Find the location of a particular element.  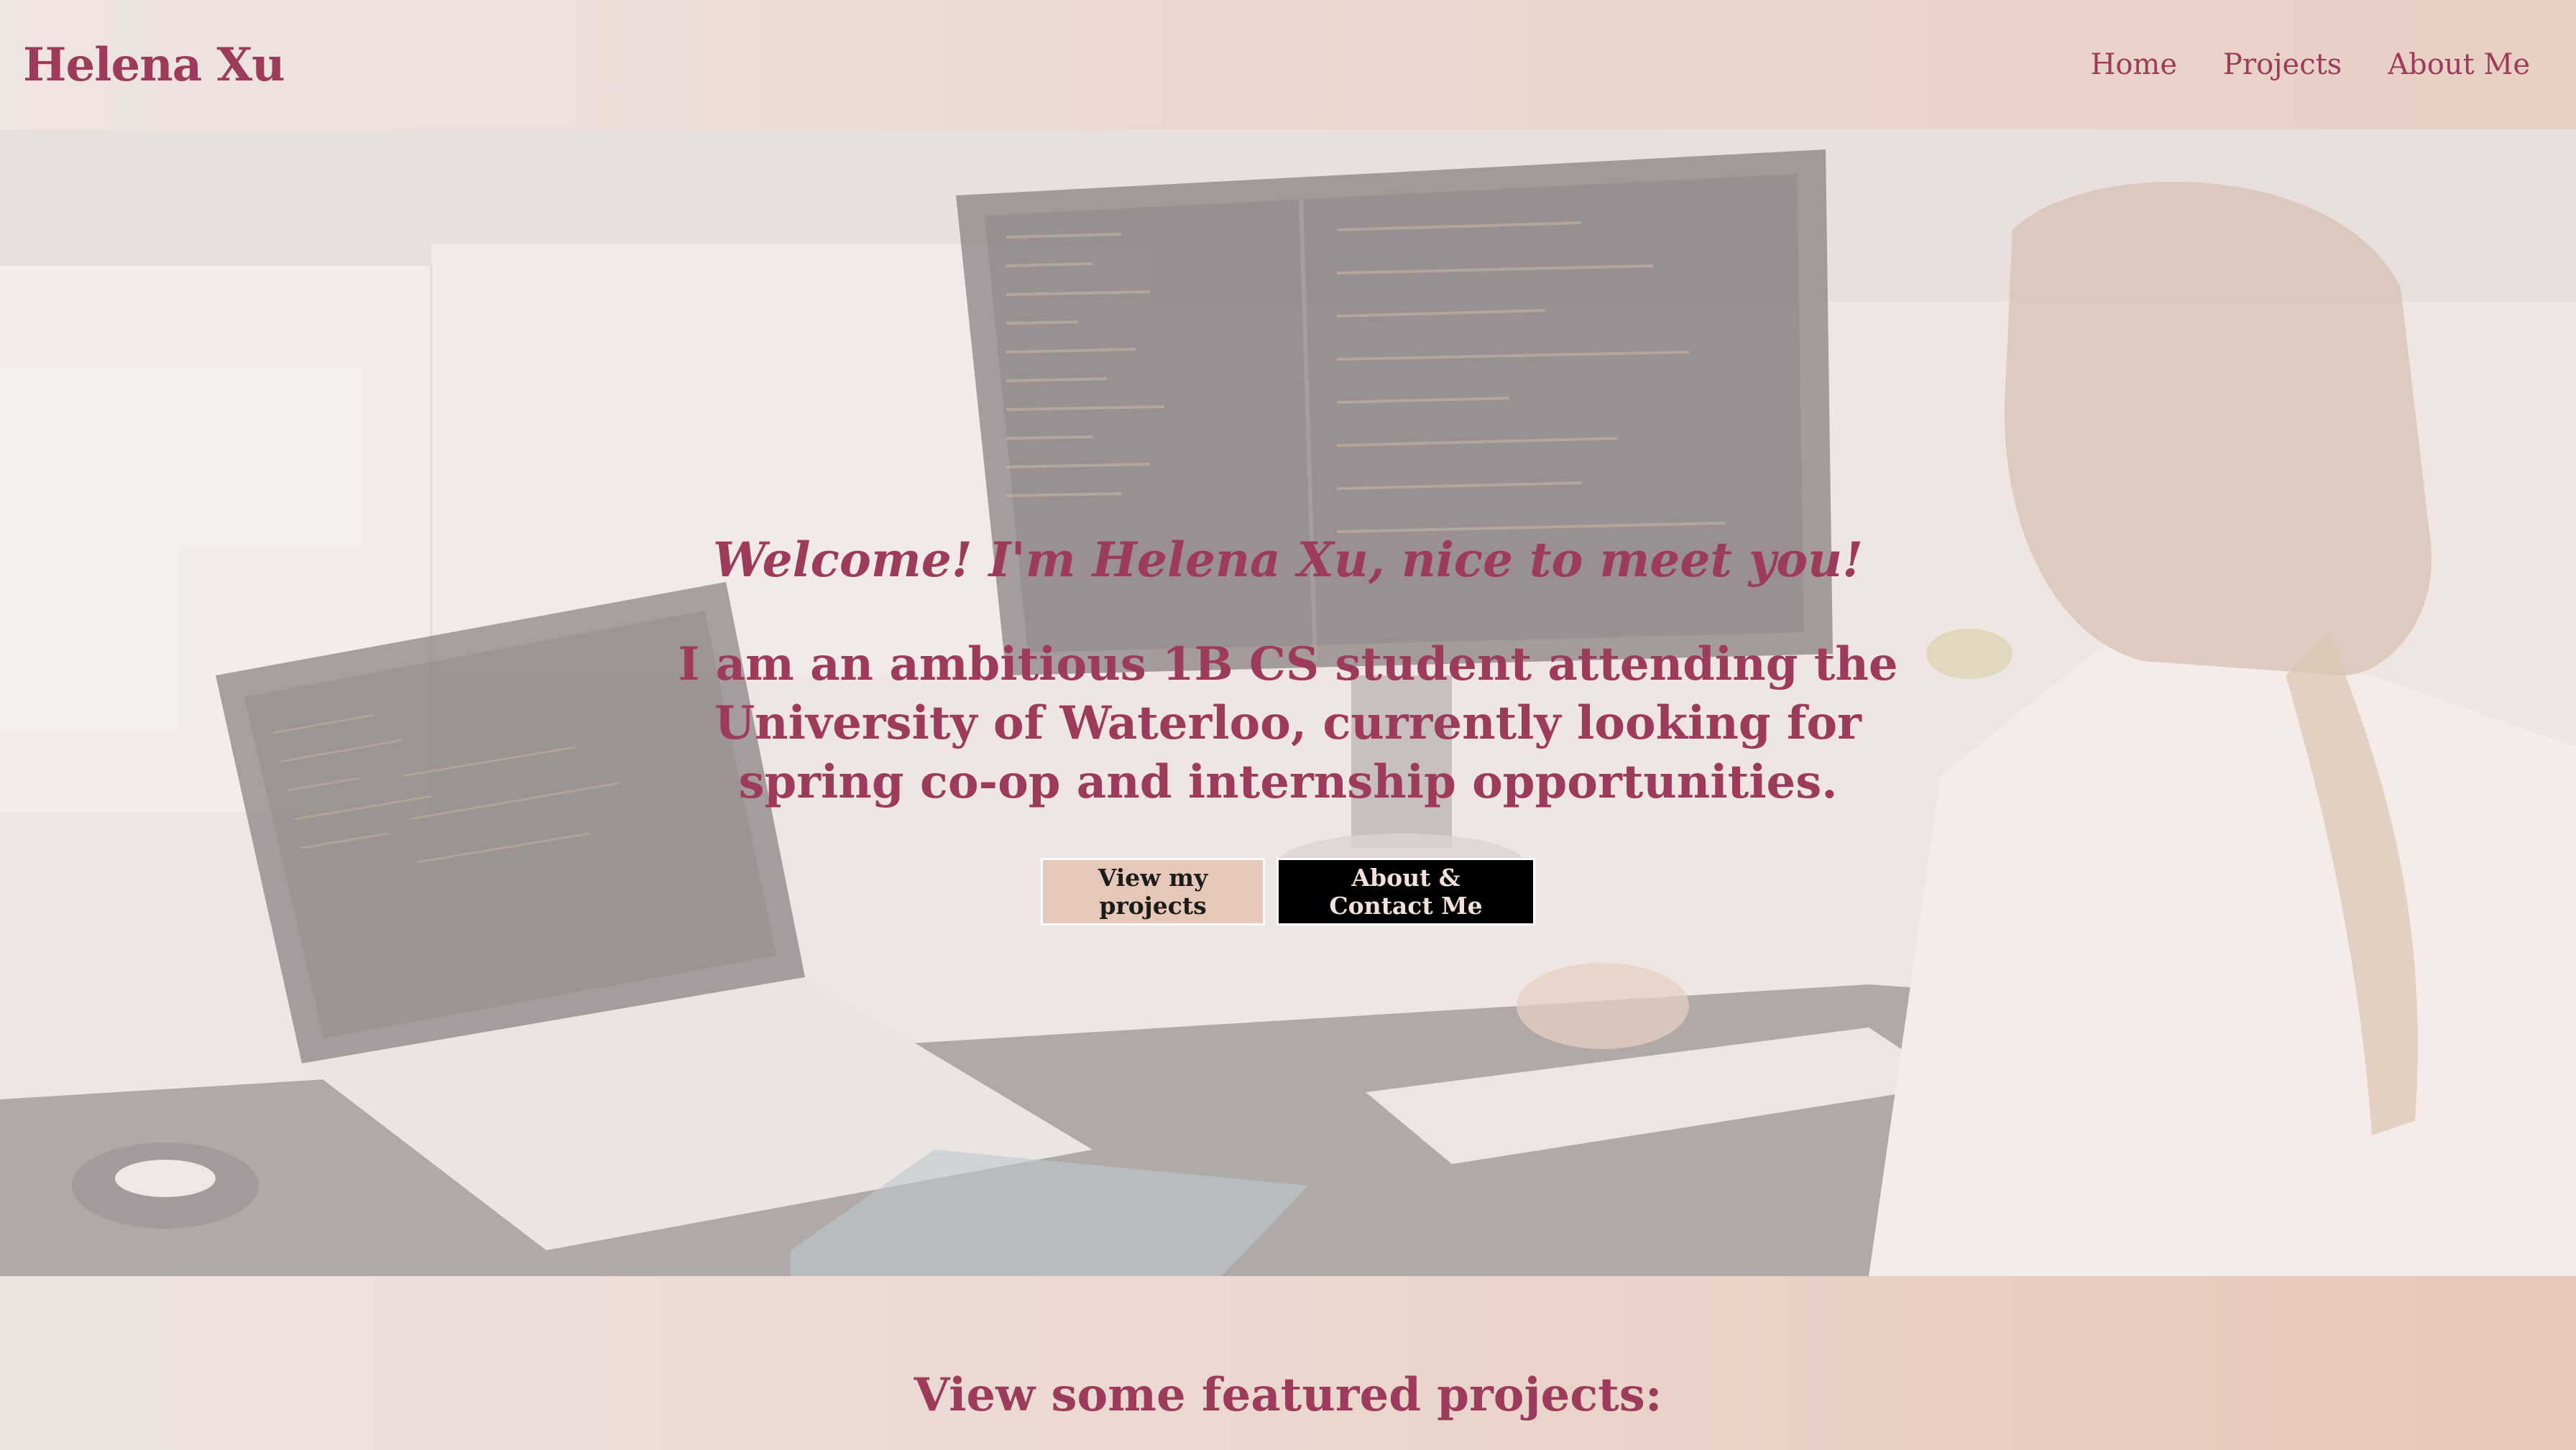

brand-logo: Helena Xu is located at coordinates (154, 65).